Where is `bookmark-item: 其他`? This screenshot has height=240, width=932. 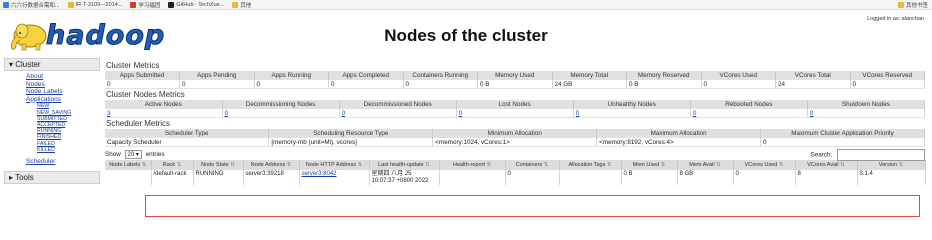 bookmark-item: 其他 is located at coordinates (241, 5).